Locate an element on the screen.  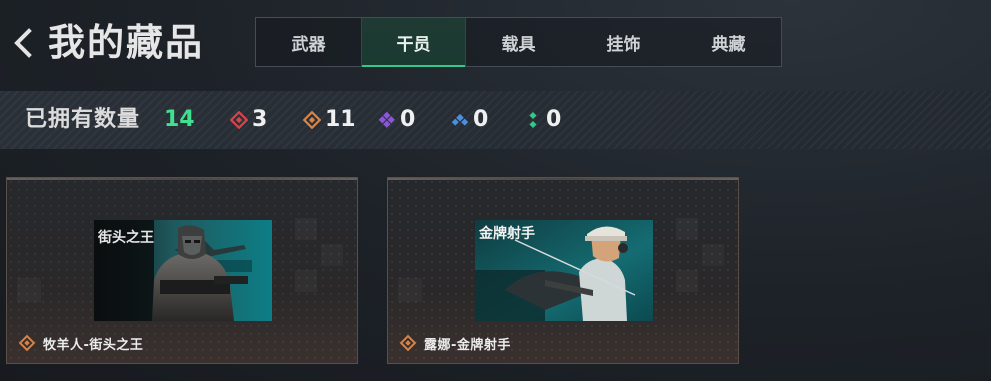
skin-art-text: 金牌射手 is located at coordinates (506, 233).